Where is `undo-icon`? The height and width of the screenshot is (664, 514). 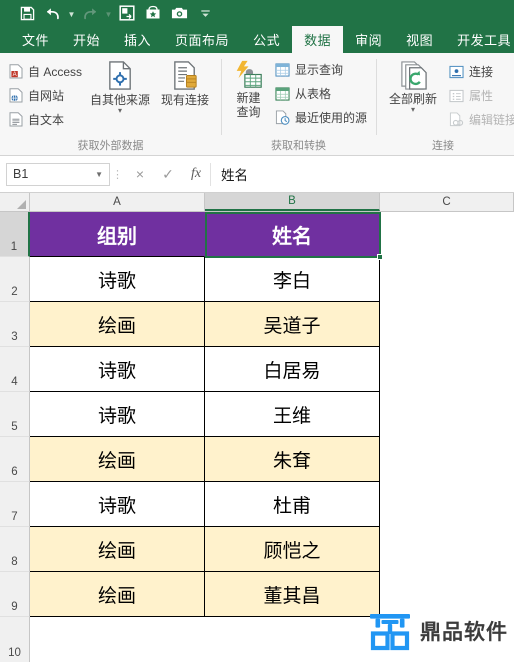
undo-icon is located at coordinates (53, 13).